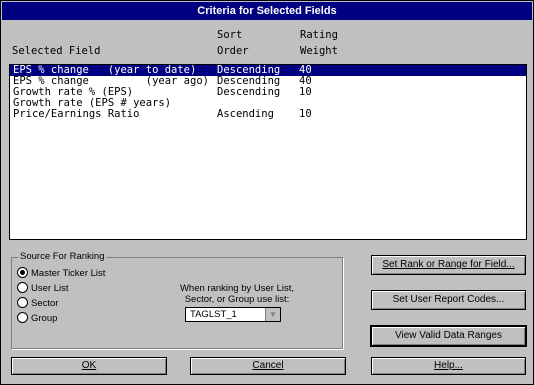 This screenshot has width=534, height=385. What do you see at coordinates (76, 114) in the screenshot?
I see `field-cell: Price/Earnings Ratio` at bounding box center [76, 114].